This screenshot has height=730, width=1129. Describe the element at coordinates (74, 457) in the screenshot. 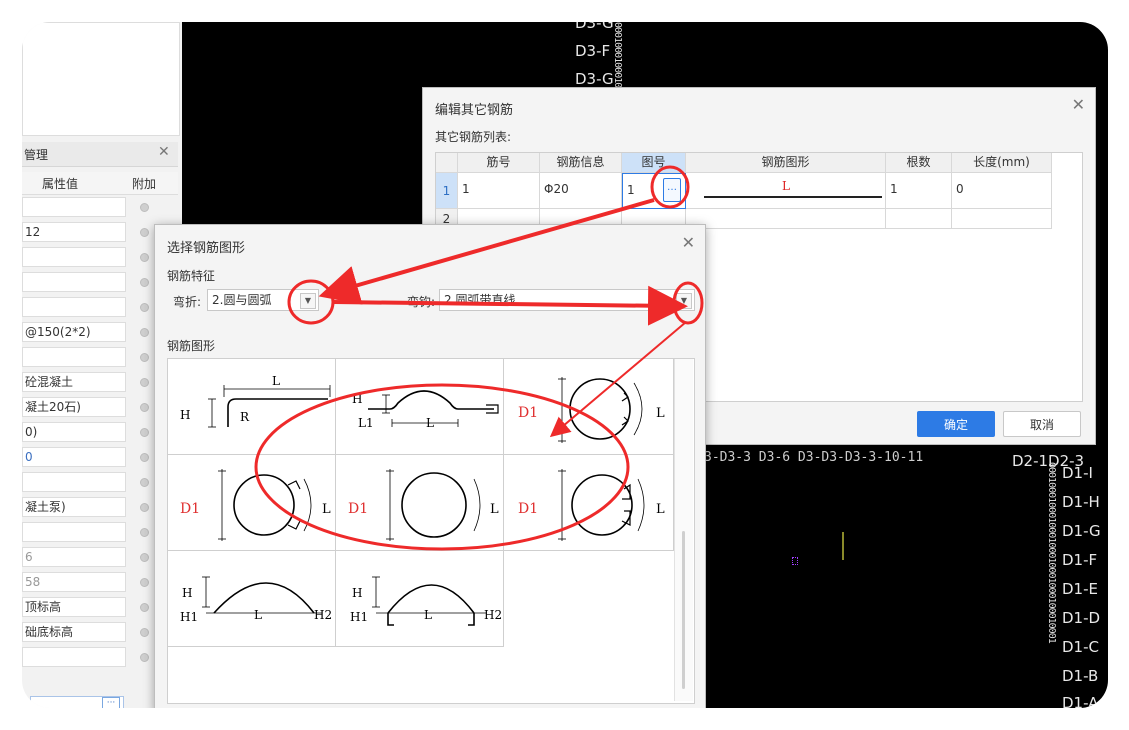

I see `property-value: 0` at that location.